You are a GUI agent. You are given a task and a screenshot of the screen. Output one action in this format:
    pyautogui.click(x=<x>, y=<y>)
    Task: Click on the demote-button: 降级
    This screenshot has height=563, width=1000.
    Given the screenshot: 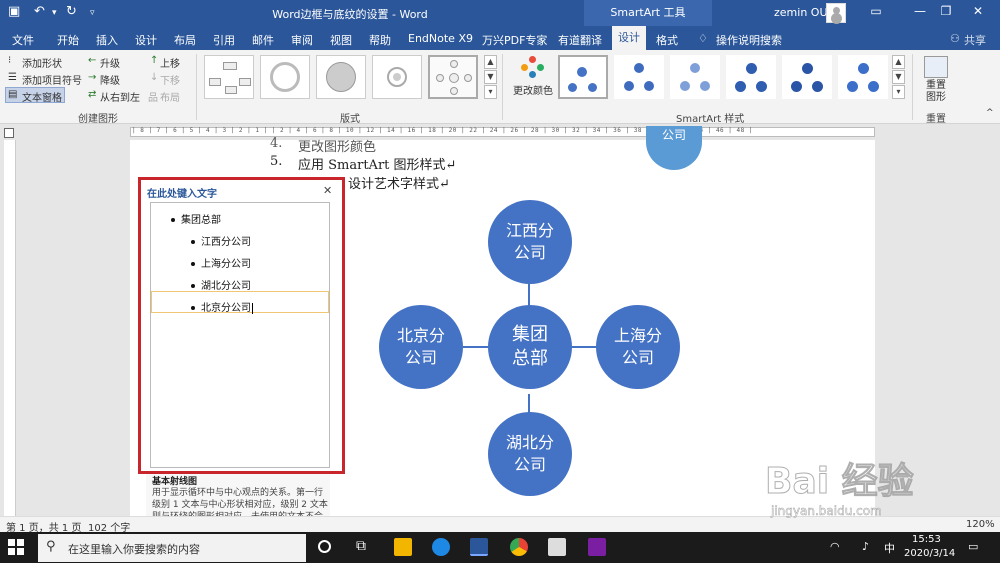 What is the action you would take?
    pyautogui.click(x=110, y=79)
    